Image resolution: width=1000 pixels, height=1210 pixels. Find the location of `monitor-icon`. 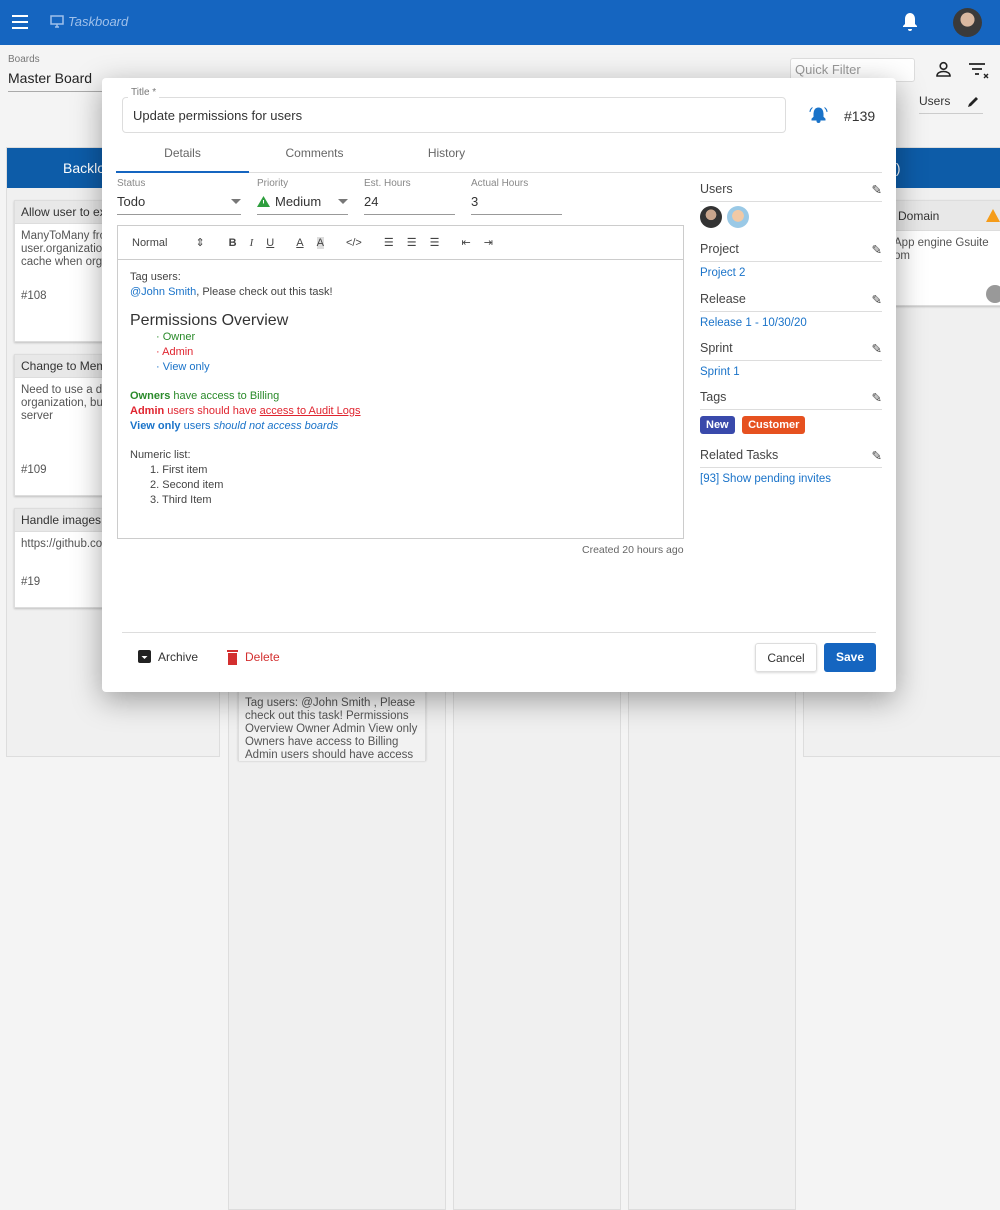

monitor-icon is located at coordinates (57, 21).